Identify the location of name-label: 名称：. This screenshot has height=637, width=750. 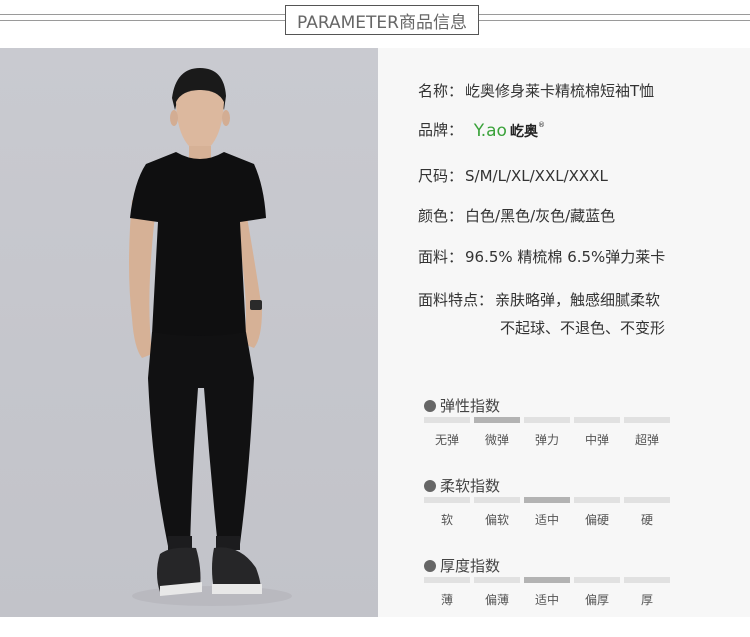
(441, 91).